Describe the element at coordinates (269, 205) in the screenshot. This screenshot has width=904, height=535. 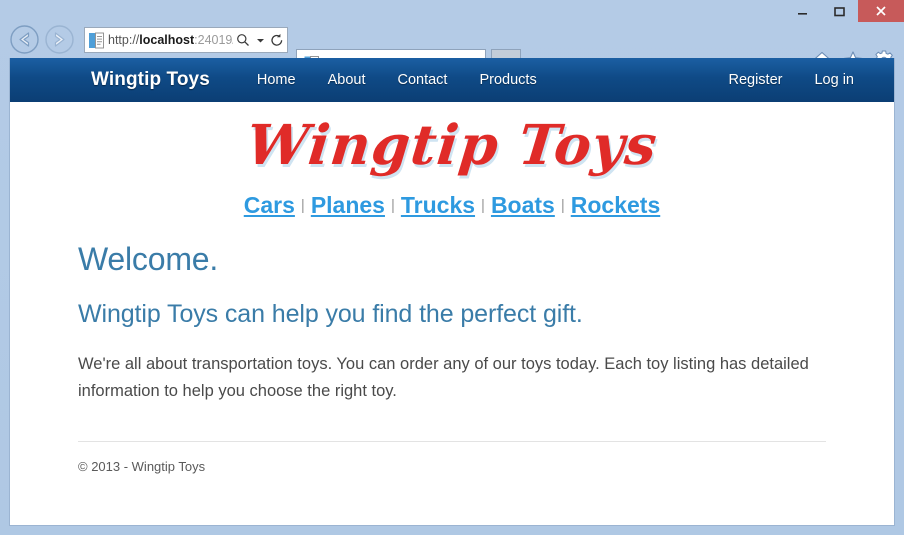
I see `category-link-cars: Cars` at that location.